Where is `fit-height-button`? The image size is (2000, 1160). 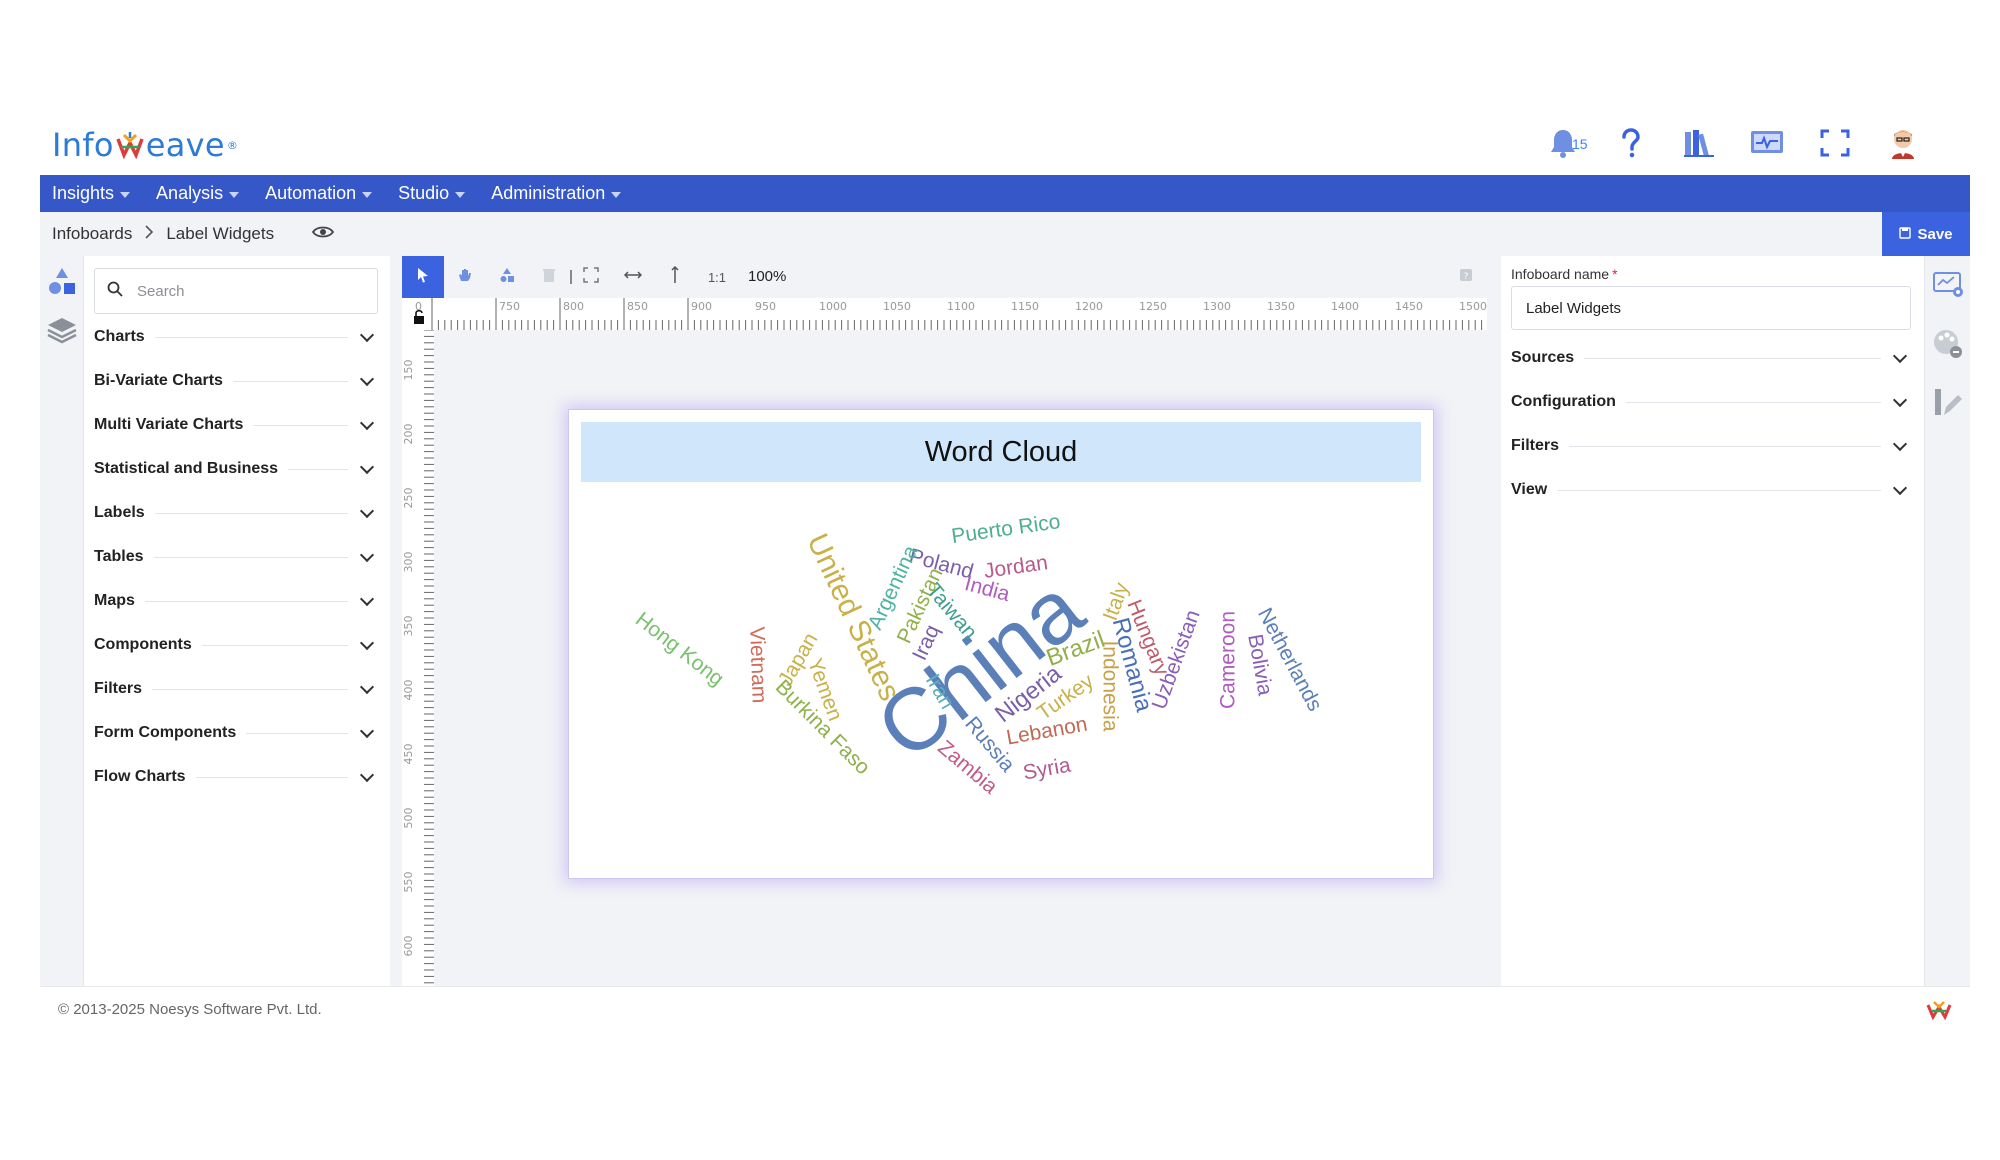 fit-height-button is located at coordinates (675, 277).